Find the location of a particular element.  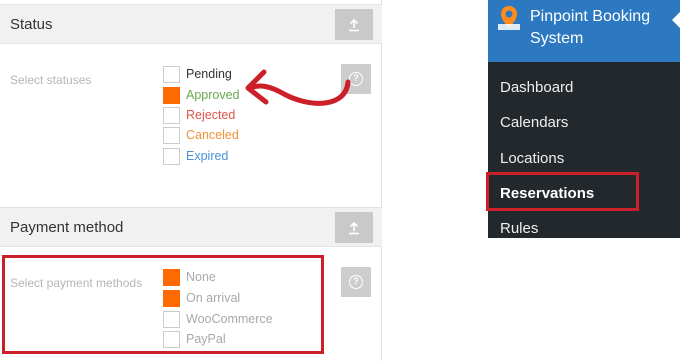

sidebar-item-locations: Locations is located at coordinates (532, 158).